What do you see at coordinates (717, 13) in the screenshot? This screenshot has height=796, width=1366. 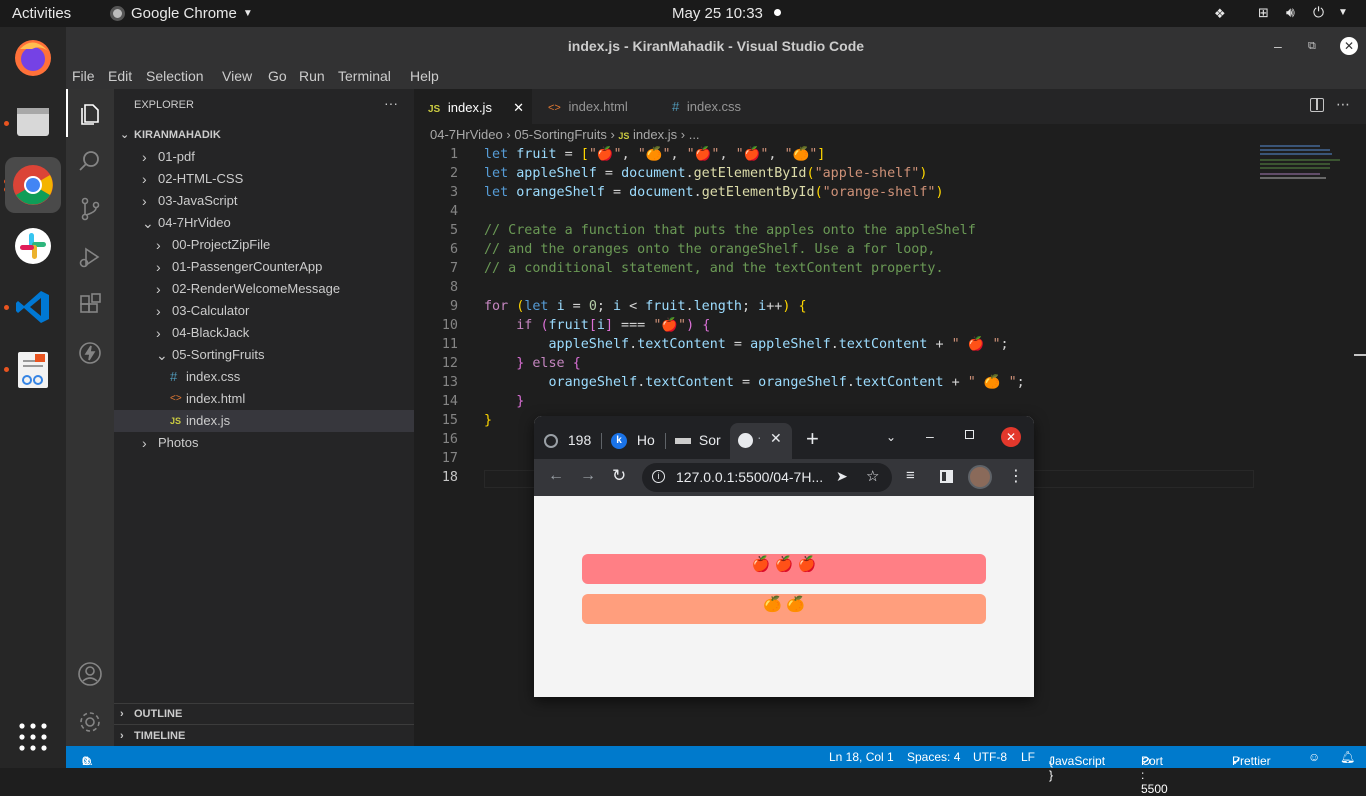 I see `clock: May 25 10:33` at bounding box center [717, 13].